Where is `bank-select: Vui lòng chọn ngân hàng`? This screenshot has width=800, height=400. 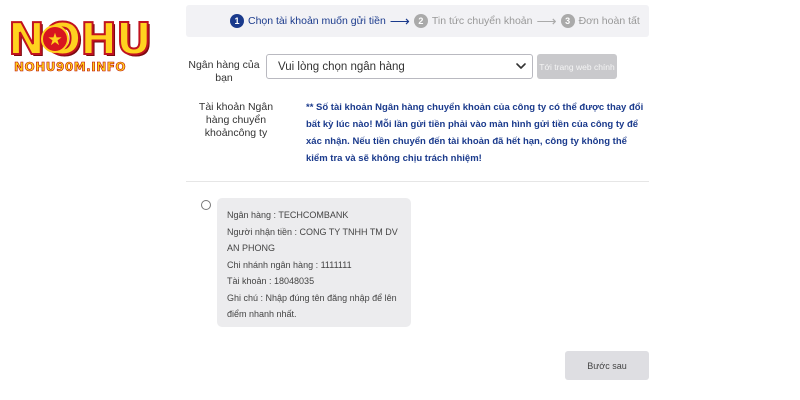 bank-select: Vui lòng chọn ngân hàng is located at coordinates (399, 66).